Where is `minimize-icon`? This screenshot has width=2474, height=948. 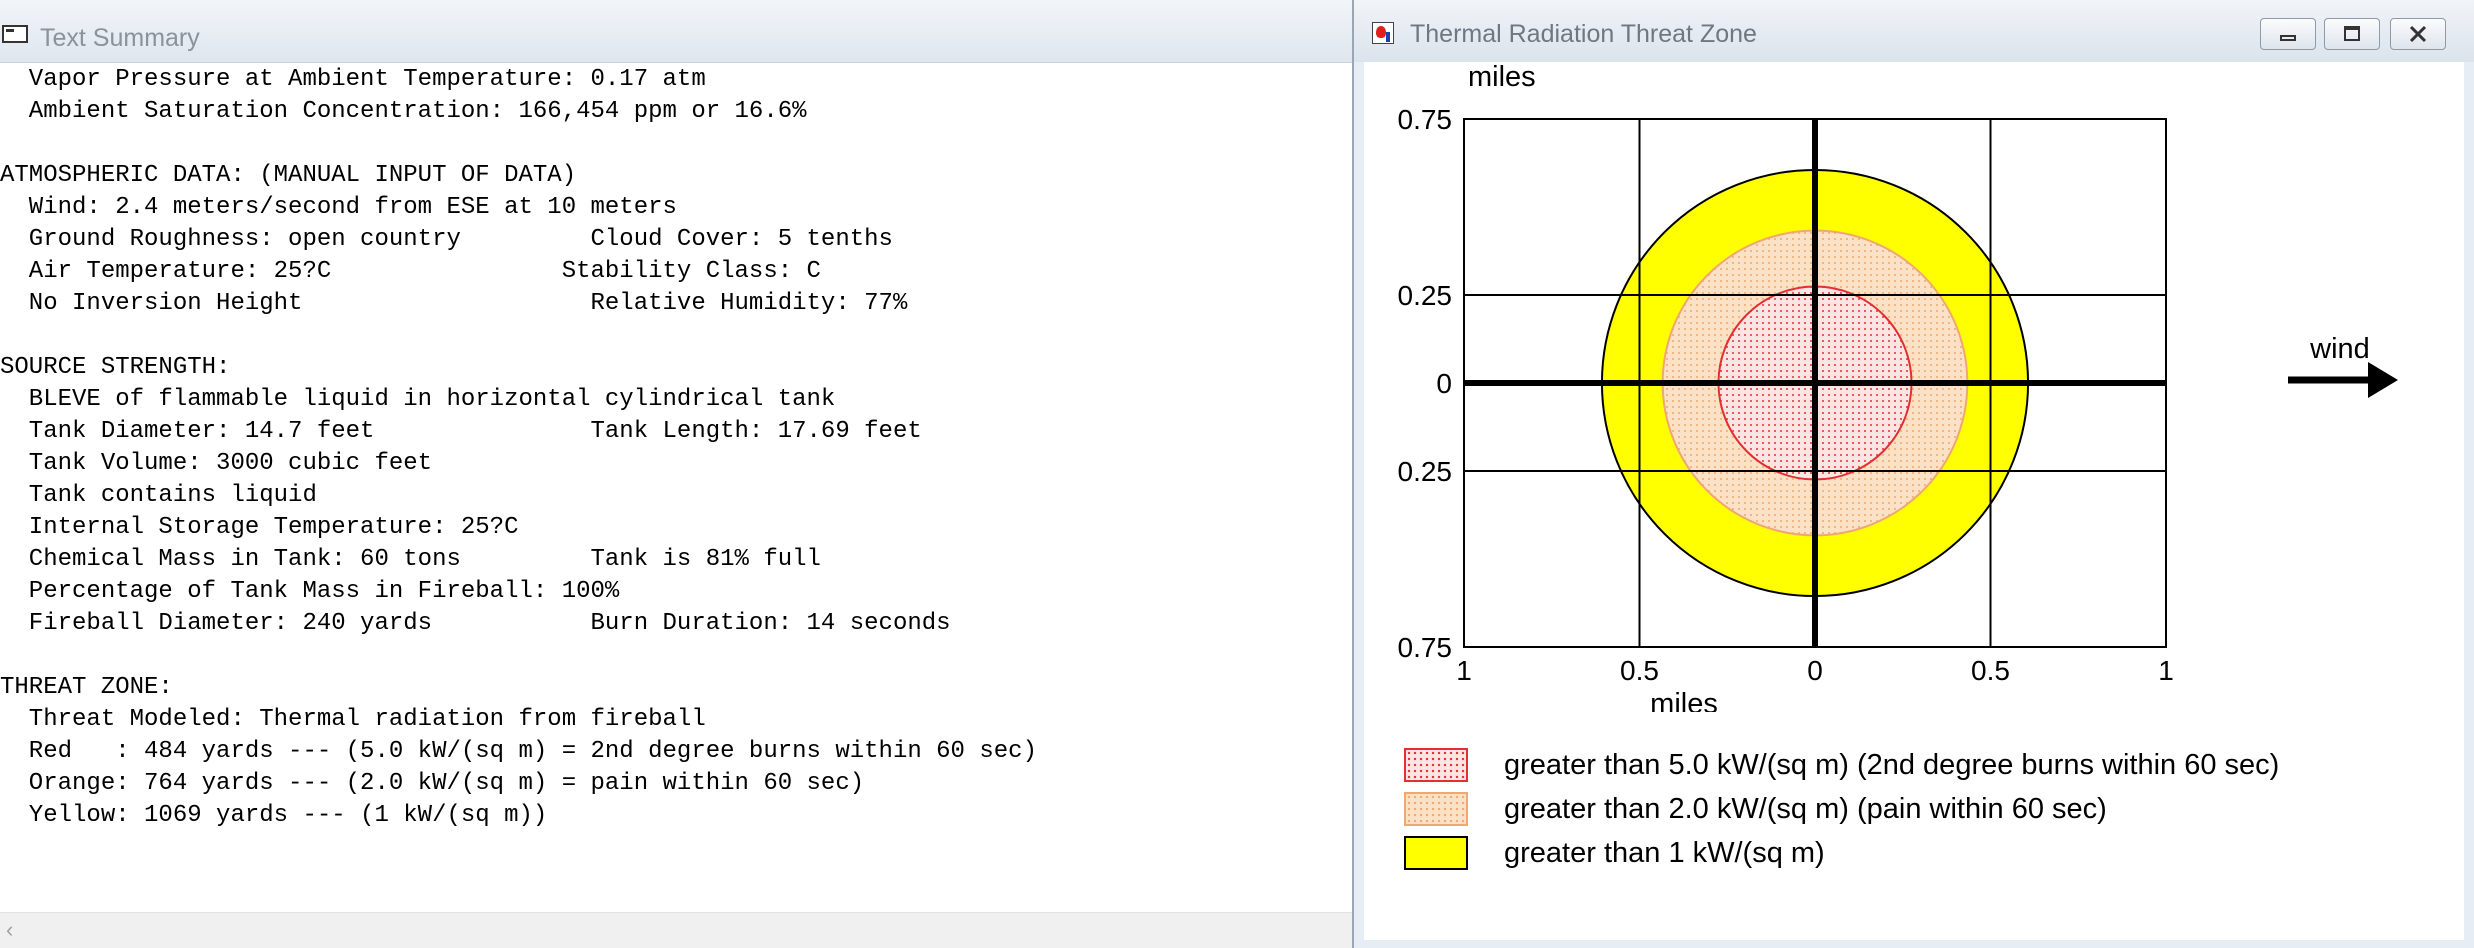
minimize-icon is located at coordinates (2288, 38).